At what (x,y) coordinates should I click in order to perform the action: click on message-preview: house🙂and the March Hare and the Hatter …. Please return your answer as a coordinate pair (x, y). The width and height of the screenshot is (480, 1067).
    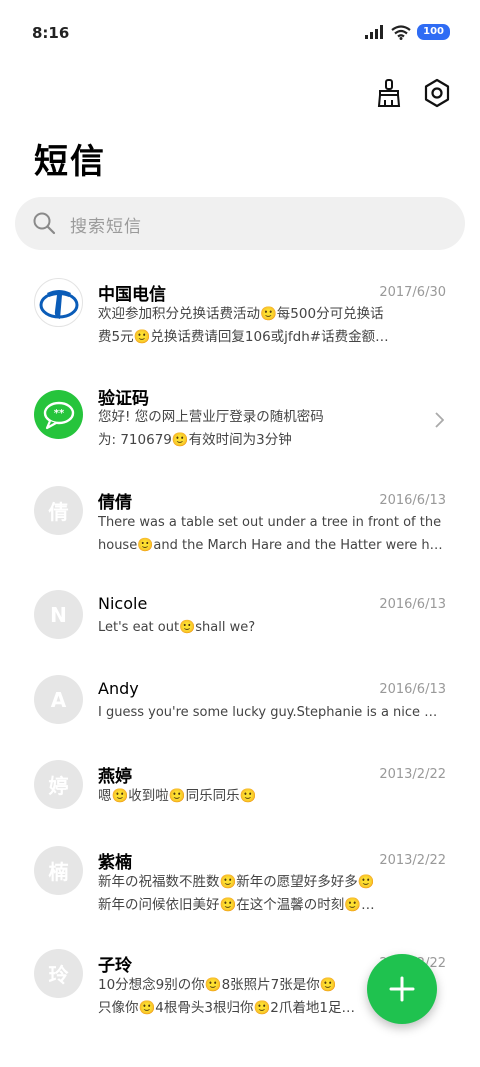
    Looking at the image, I should click on (271, 545).